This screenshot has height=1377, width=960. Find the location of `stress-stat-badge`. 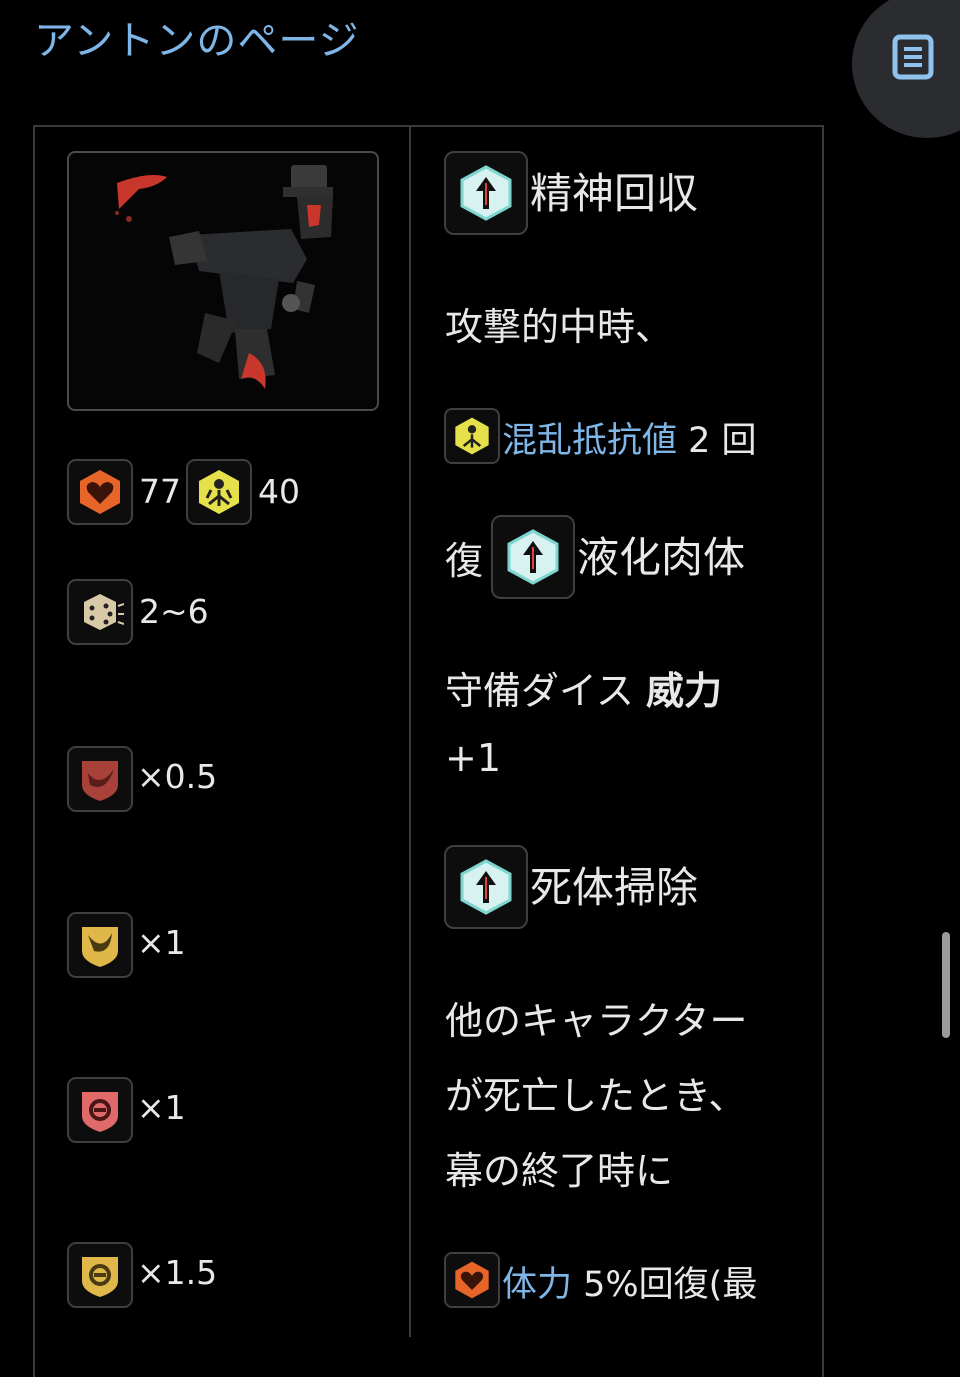

stress-stat-badge is located at coordinates (219, 492).